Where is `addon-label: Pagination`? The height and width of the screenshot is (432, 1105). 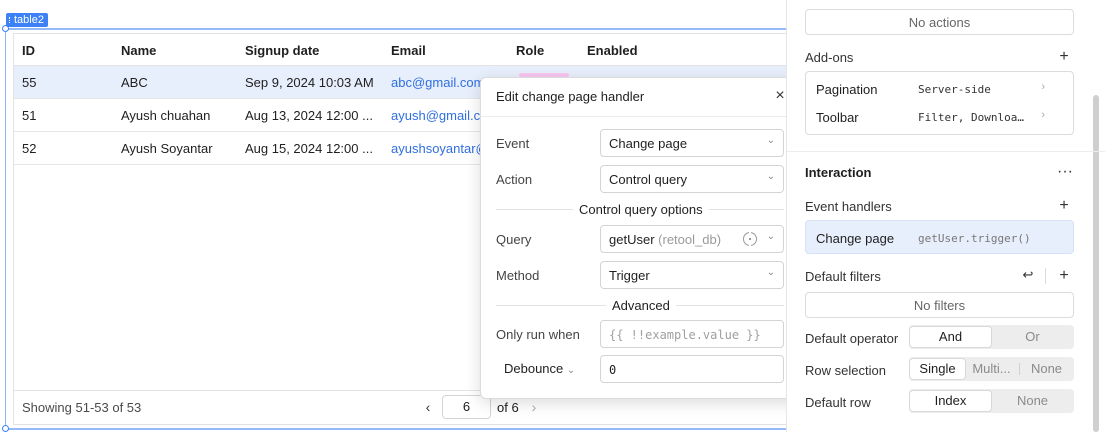
addon-label: Pagination is located at coordinates (847, 89).